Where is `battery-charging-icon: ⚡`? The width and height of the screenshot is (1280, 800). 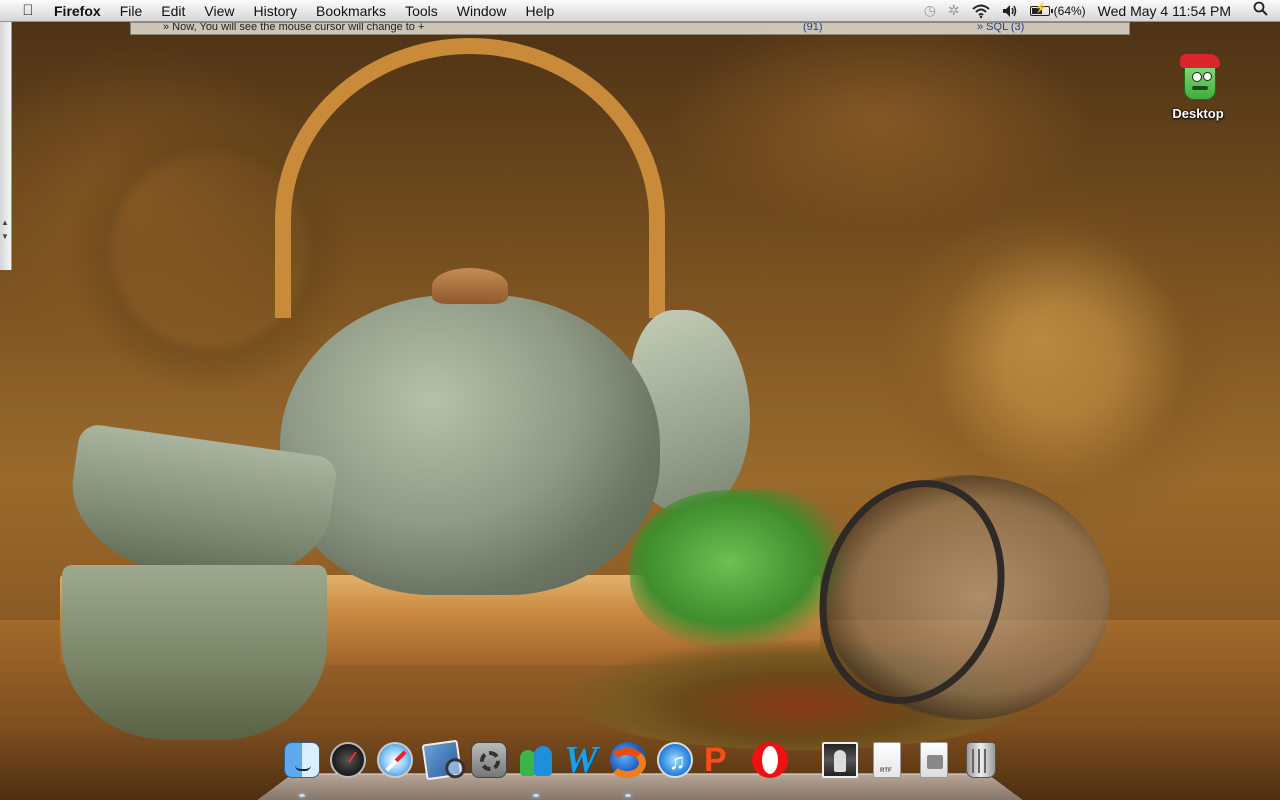 battery-charging-icon: ⚡ is located at coordinates (1041, 9).